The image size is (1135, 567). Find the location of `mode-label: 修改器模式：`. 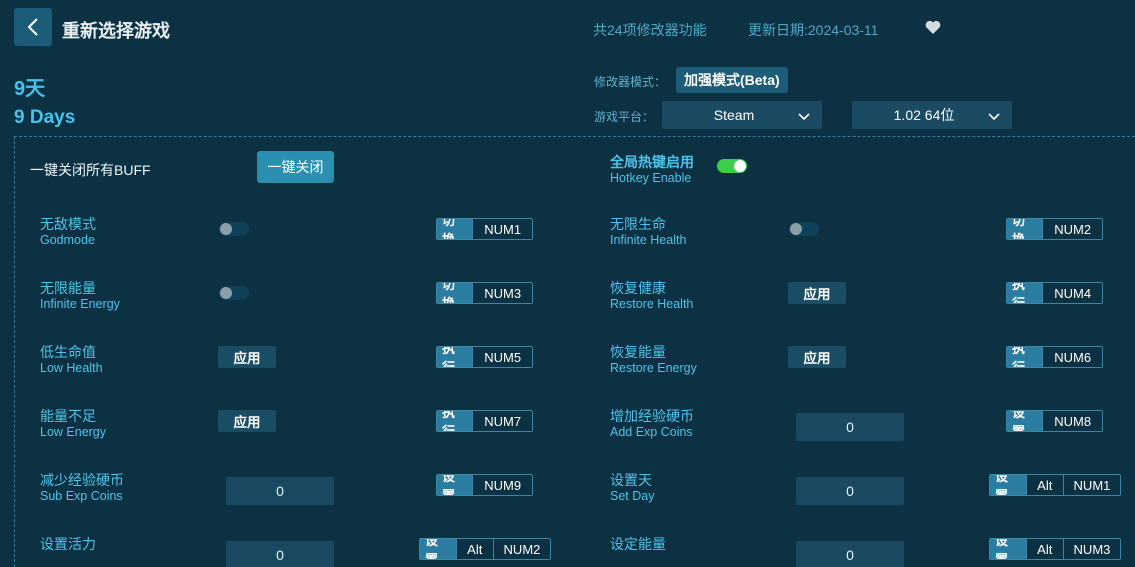

mode-label: 修改器模式： is located at coordinates (630, 82).